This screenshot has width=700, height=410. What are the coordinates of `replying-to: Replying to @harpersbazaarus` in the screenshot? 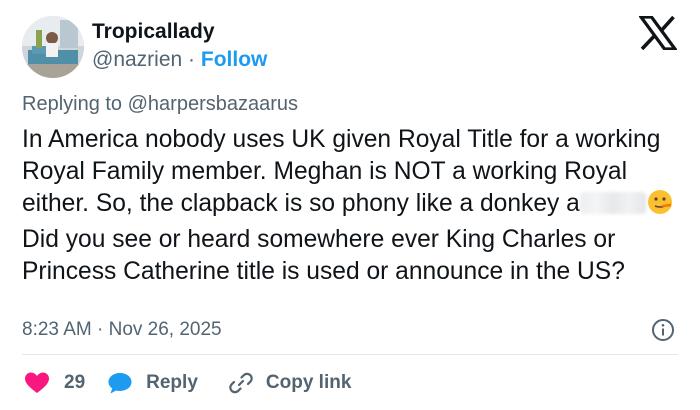 It's located at (160, 104).